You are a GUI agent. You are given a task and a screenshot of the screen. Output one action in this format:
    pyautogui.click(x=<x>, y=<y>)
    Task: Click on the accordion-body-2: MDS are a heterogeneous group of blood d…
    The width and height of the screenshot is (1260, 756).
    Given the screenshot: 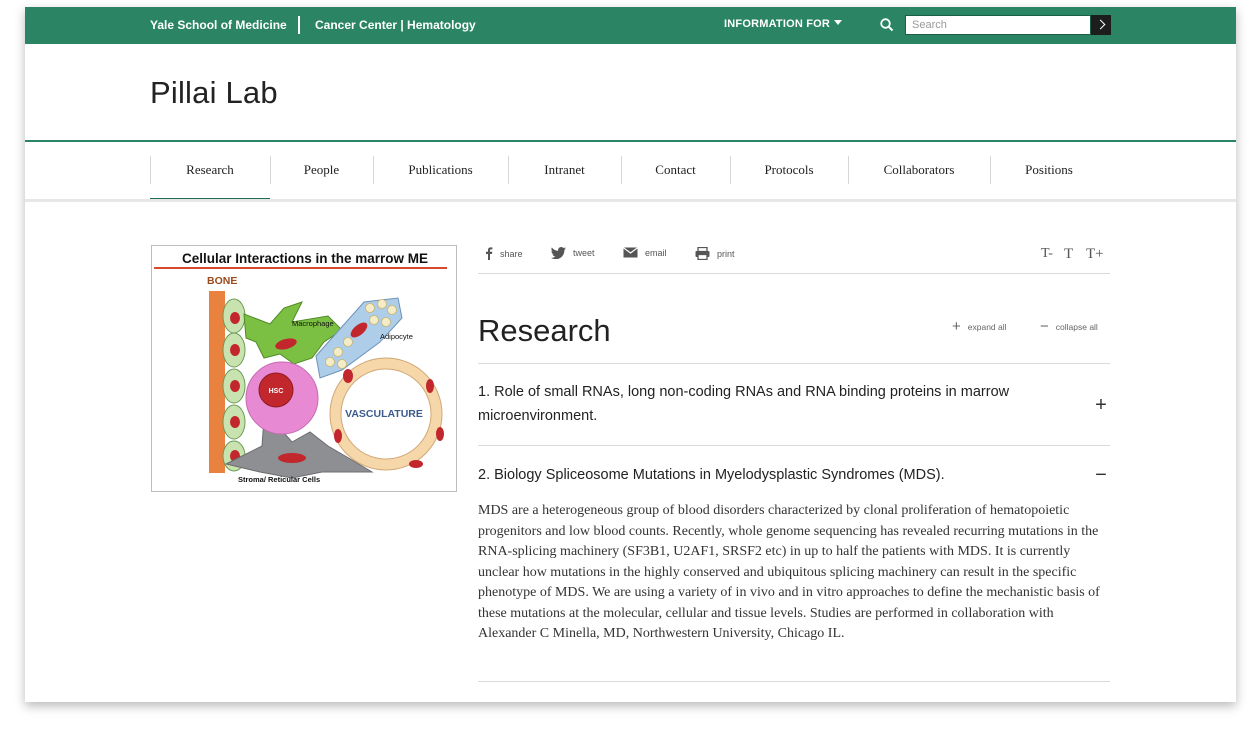 What is the action you would take?
    pyautogui.click(x=789, y=572)
    